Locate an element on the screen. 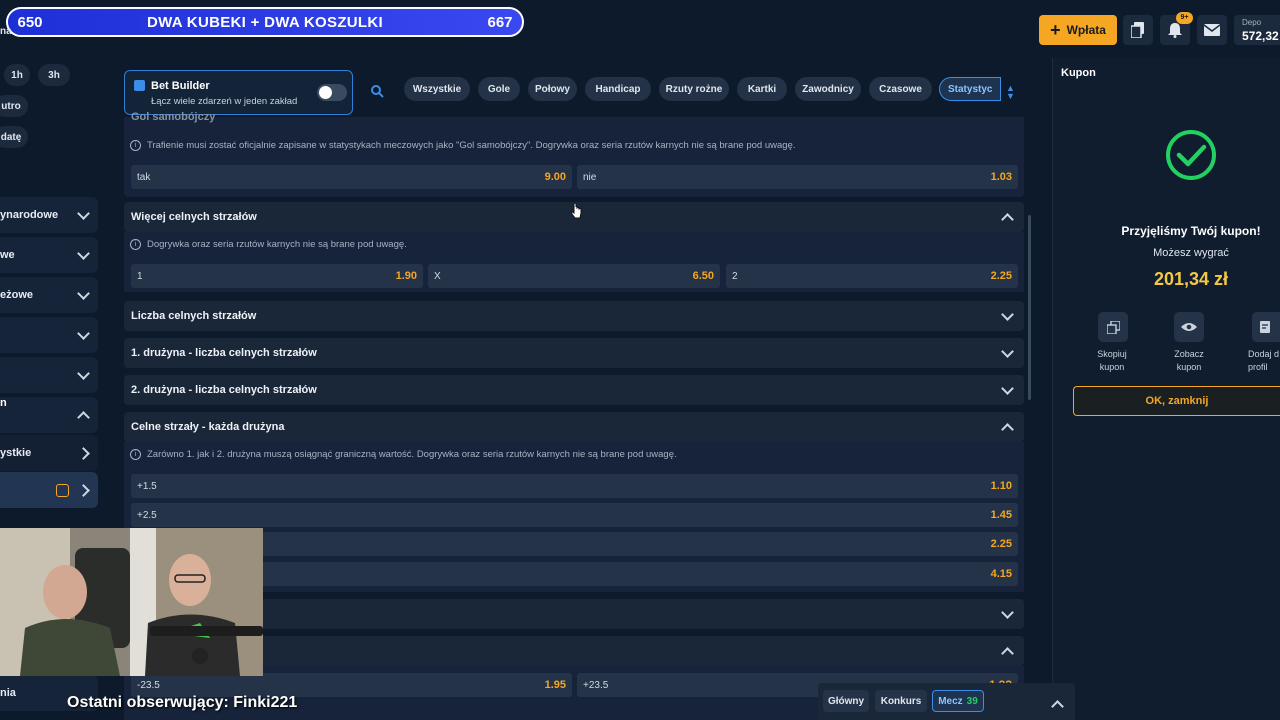  market-tab-halves: Połowy is located at coordinates (552, 89).